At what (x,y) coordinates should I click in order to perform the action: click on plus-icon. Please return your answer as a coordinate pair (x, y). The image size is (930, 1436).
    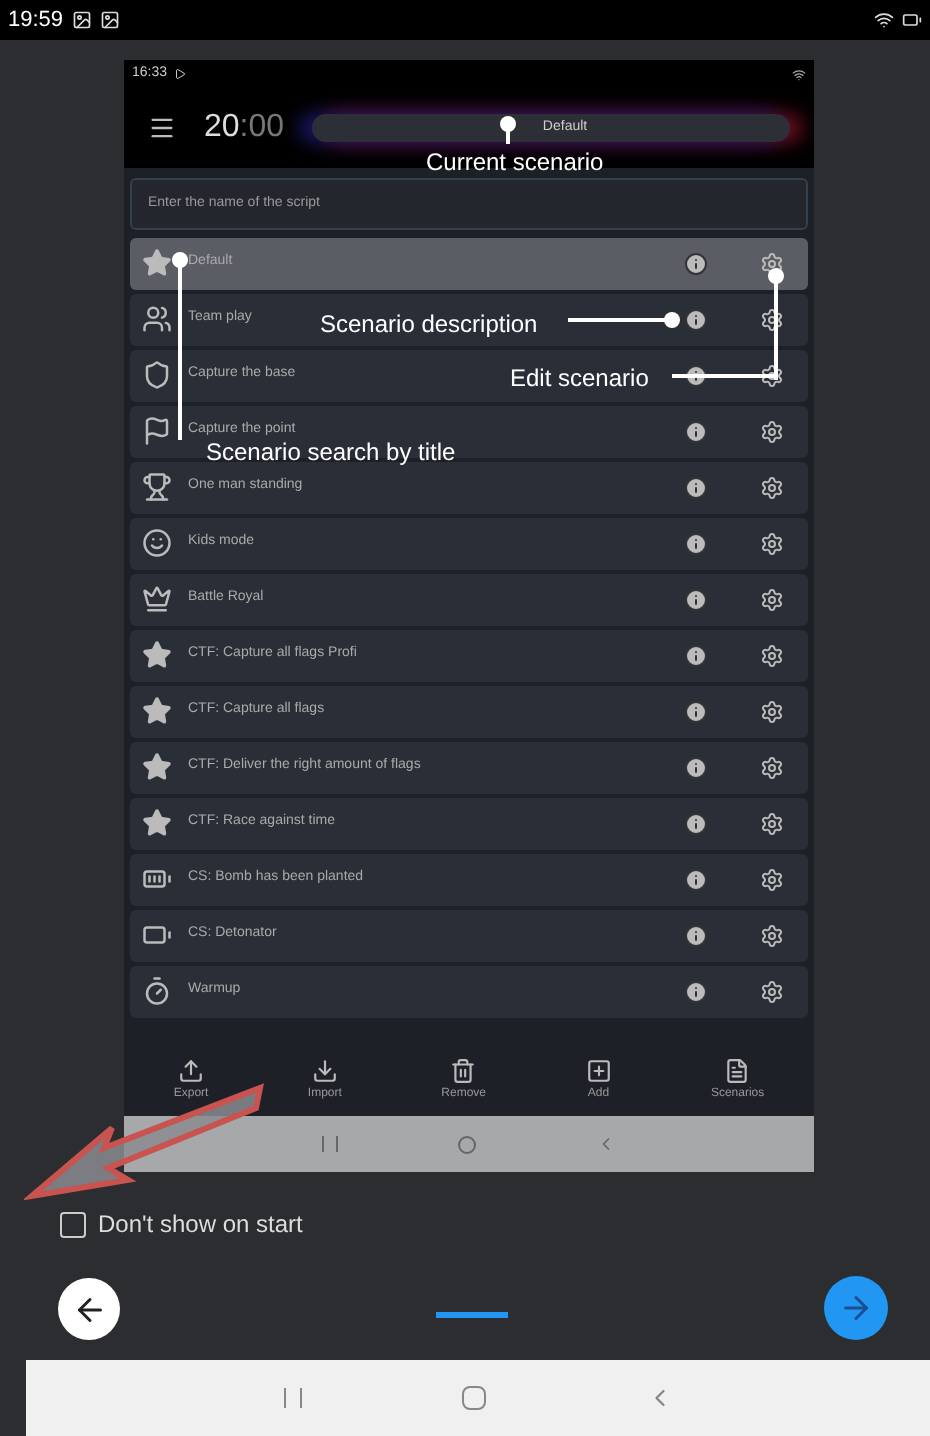
    Looking at the image, I should click on (598, 1071).